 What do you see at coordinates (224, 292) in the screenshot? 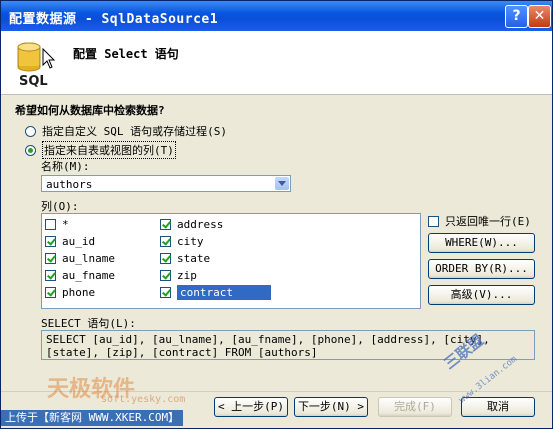
I see `column-label-selected: contract` at bounding box center [224, 292].